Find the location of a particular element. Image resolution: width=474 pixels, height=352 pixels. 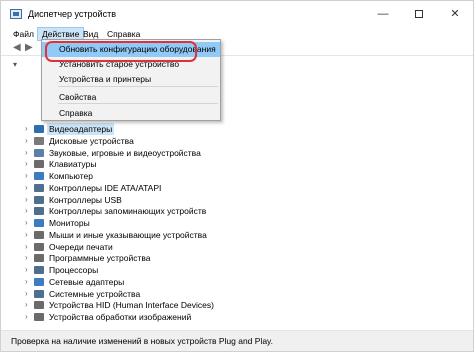

tree-item-label: Мониторы is located at coordinates (69, 223).